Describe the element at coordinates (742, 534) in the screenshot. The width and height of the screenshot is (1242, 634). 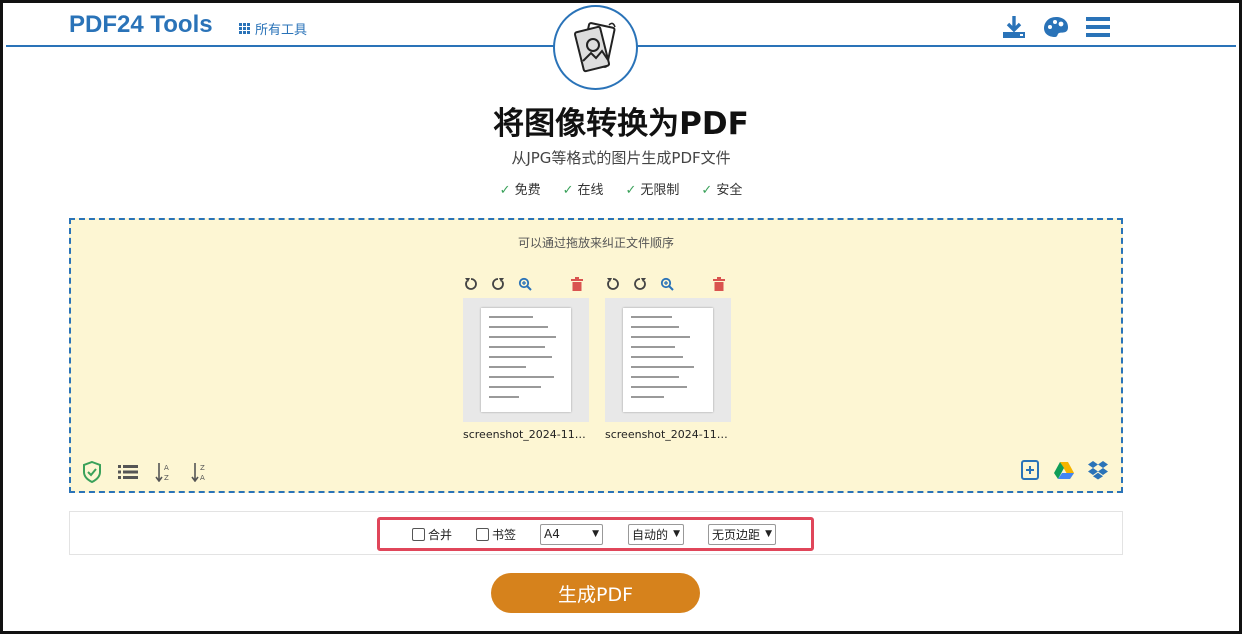
I see `margin-select: 无页边距 ▼` at that location.